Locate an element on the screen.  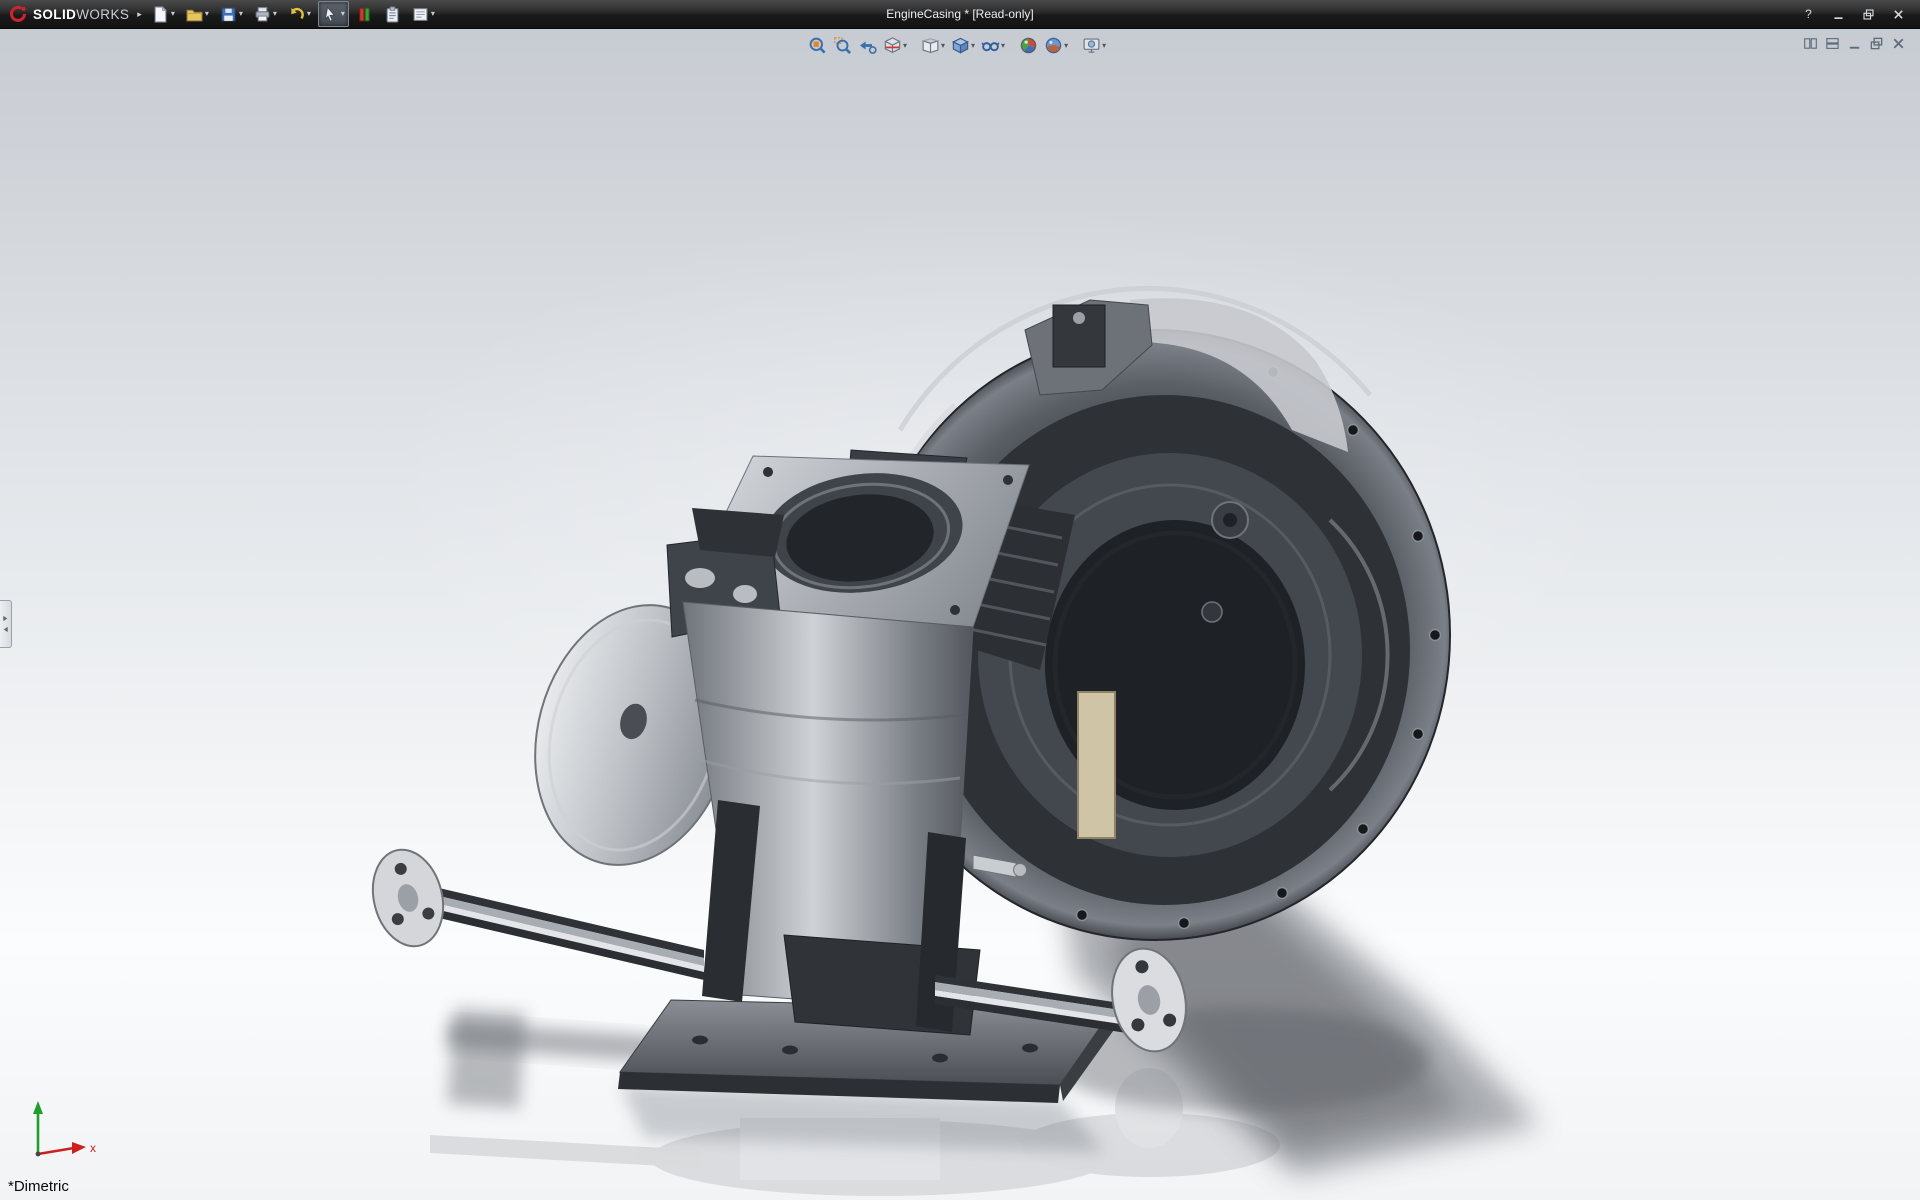
section-view-dropdown-icon: ▾ is located at coordinates (905, 45).